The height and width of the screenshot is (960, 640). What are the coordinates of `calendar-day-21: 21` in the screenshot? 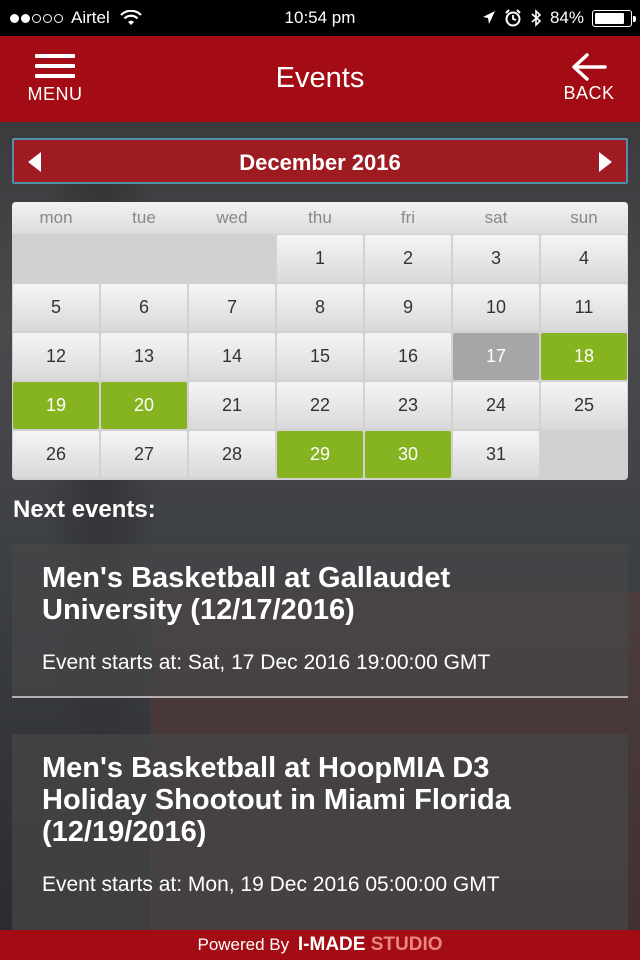 It's located at (232, 405).